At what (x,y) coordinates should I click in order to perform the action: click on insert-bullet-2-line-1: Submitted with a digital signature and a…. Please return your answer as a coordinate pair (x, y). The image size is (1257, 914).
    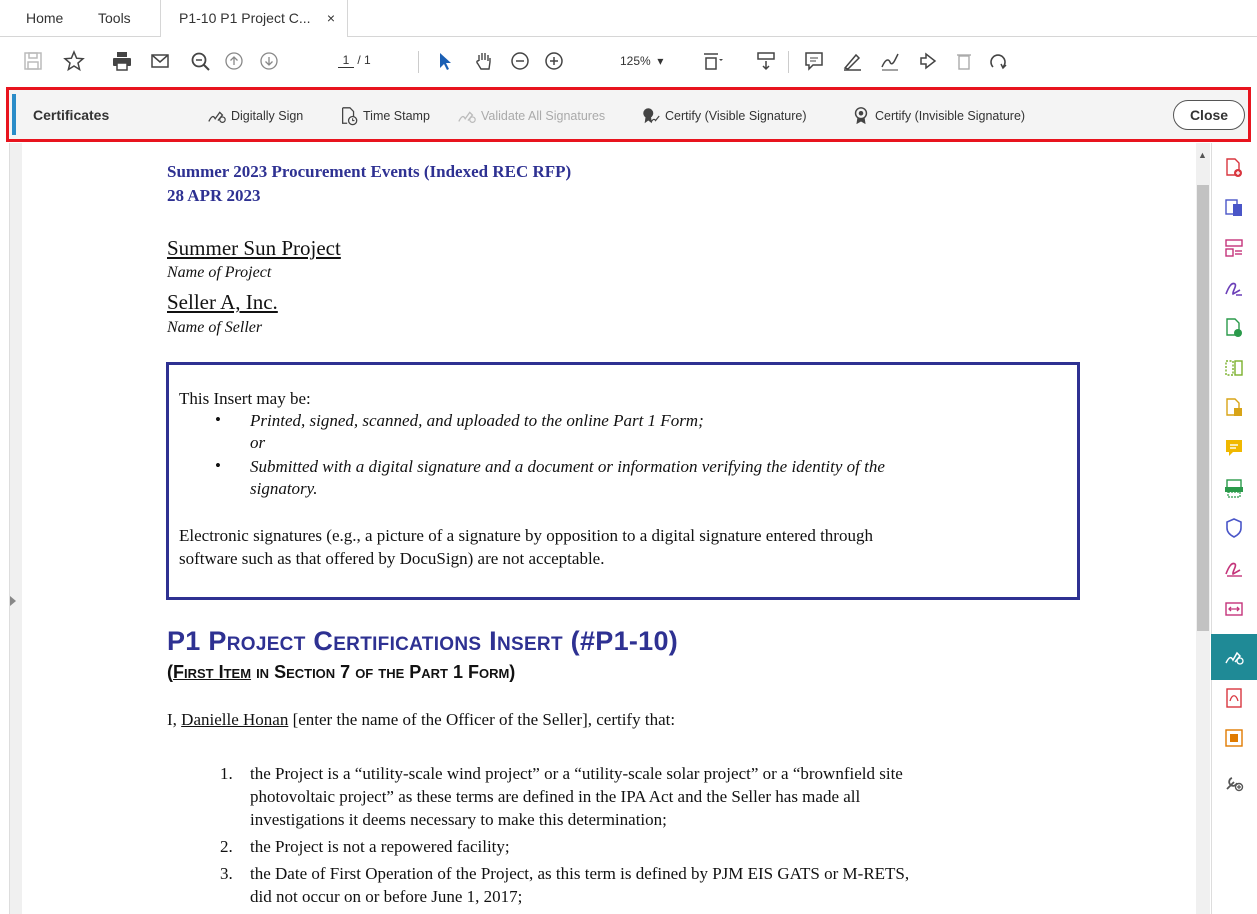
    Looking at the image, I should click on (567, 466).